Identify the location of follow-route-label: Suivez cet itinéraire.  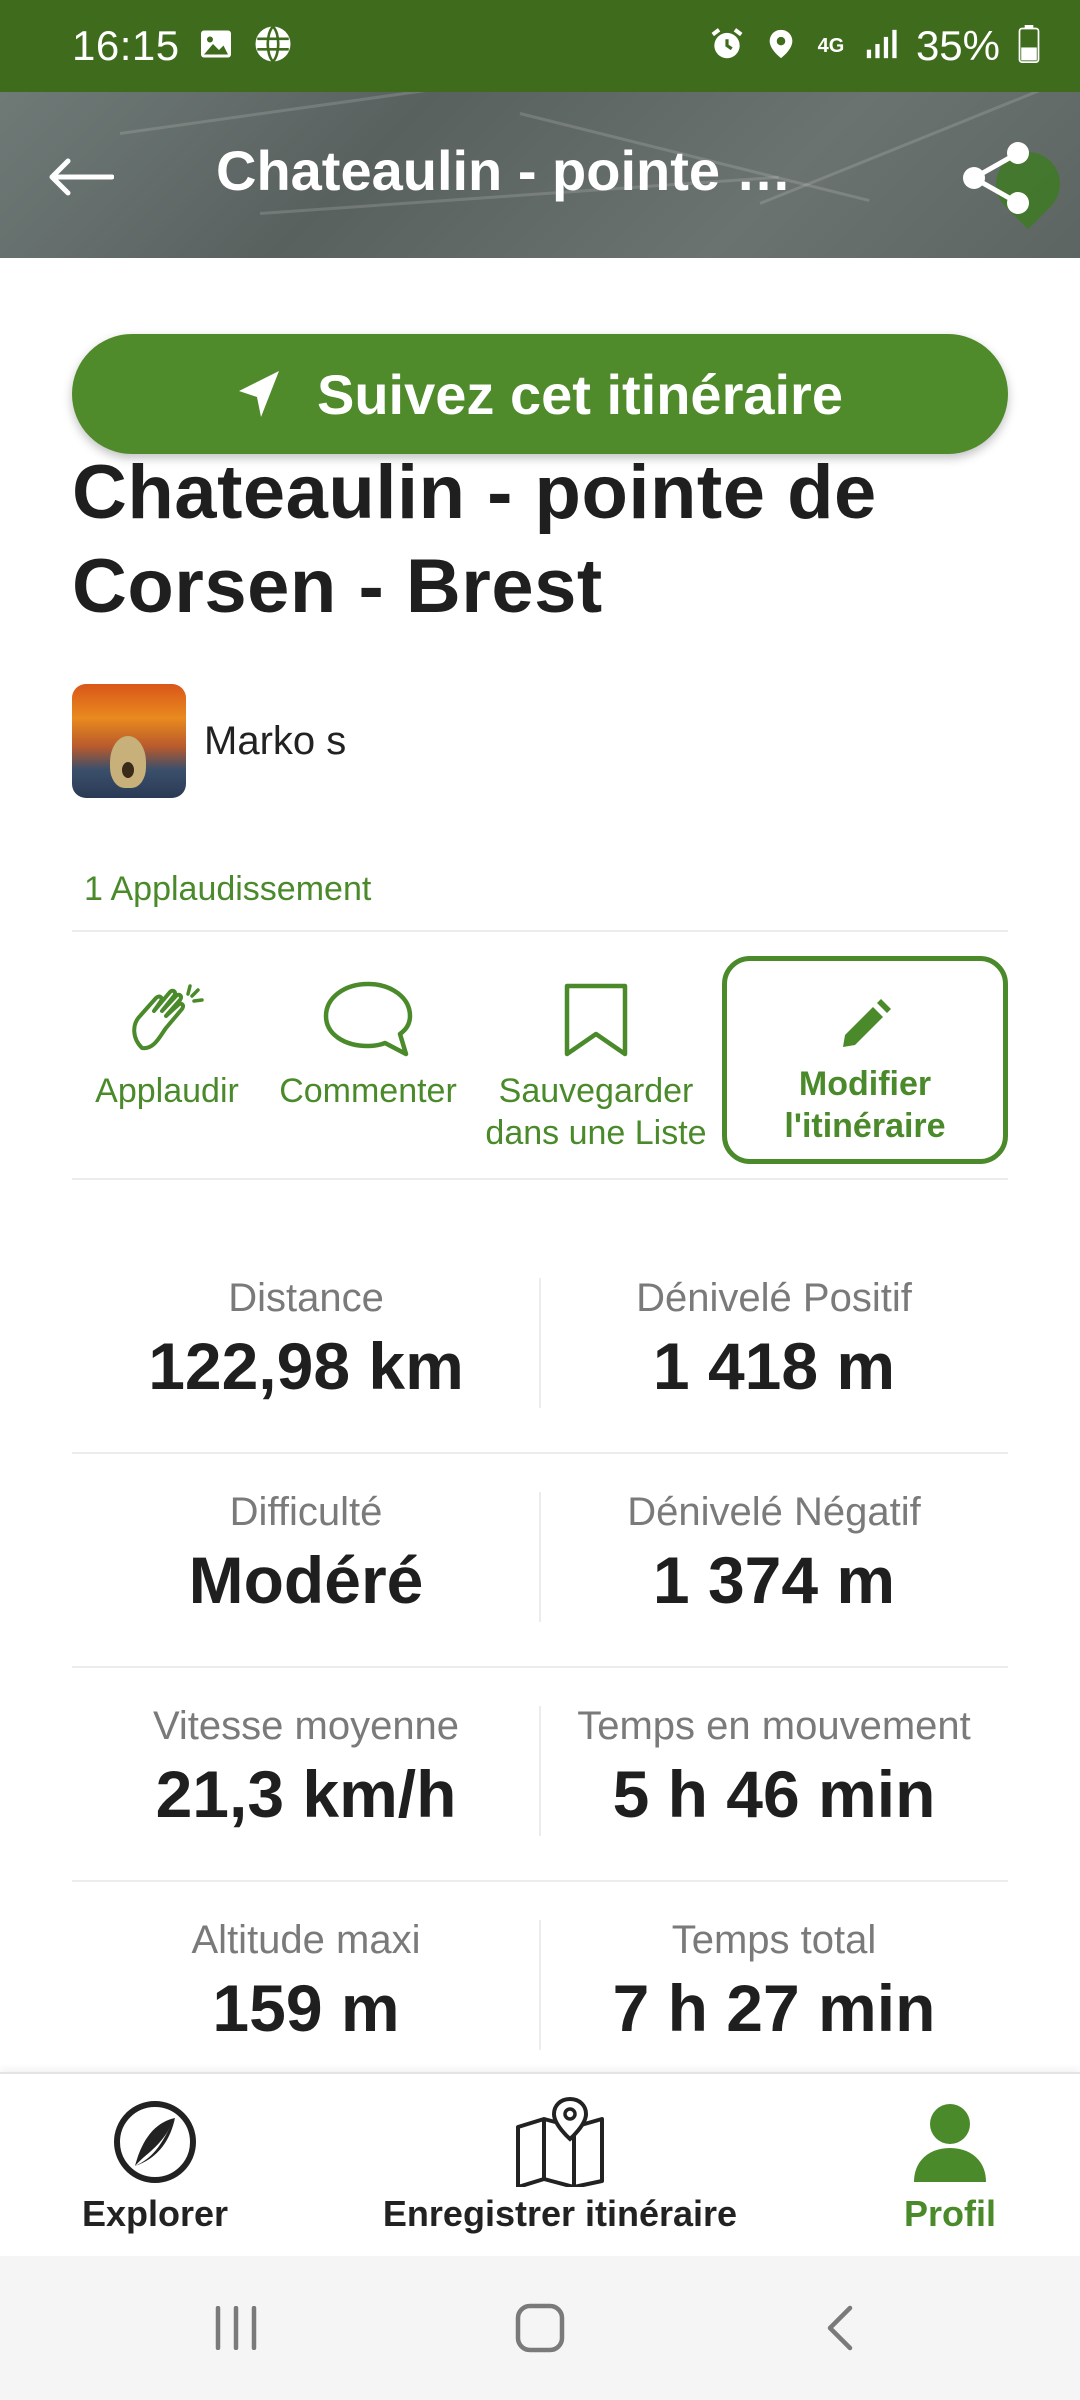
(579, 394).